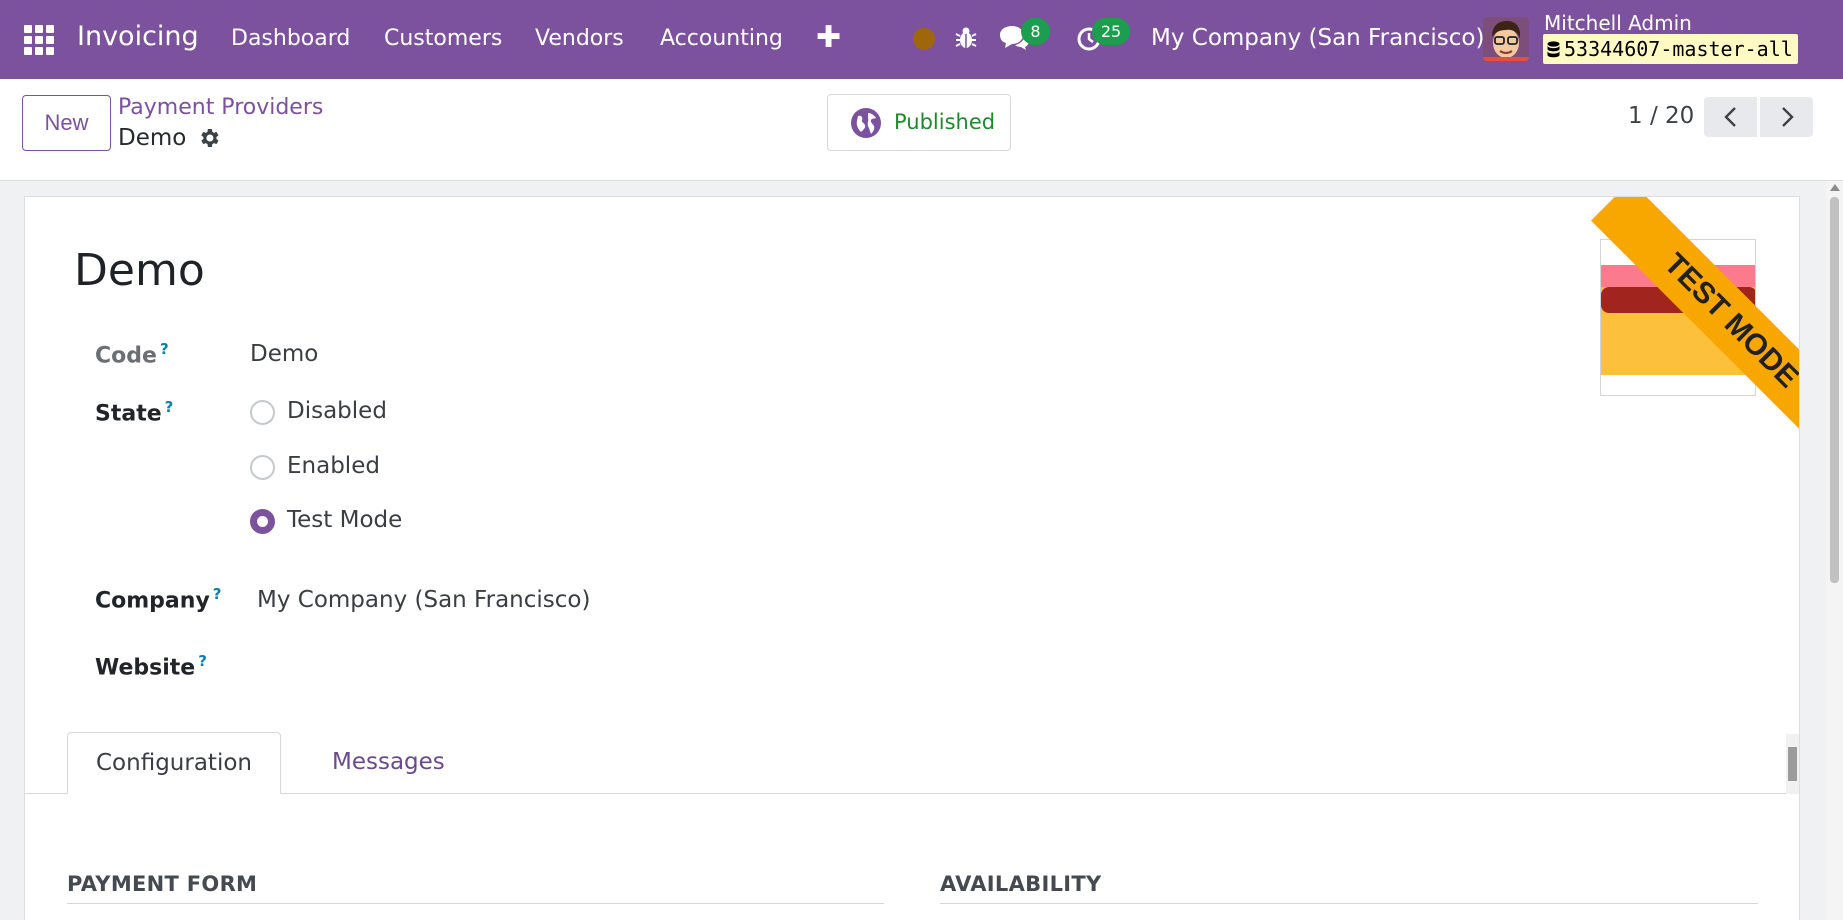  Describe the element at coordinates (1835, 187) in the screenshot. I see `scroll-up-arrow-icon` at that location.